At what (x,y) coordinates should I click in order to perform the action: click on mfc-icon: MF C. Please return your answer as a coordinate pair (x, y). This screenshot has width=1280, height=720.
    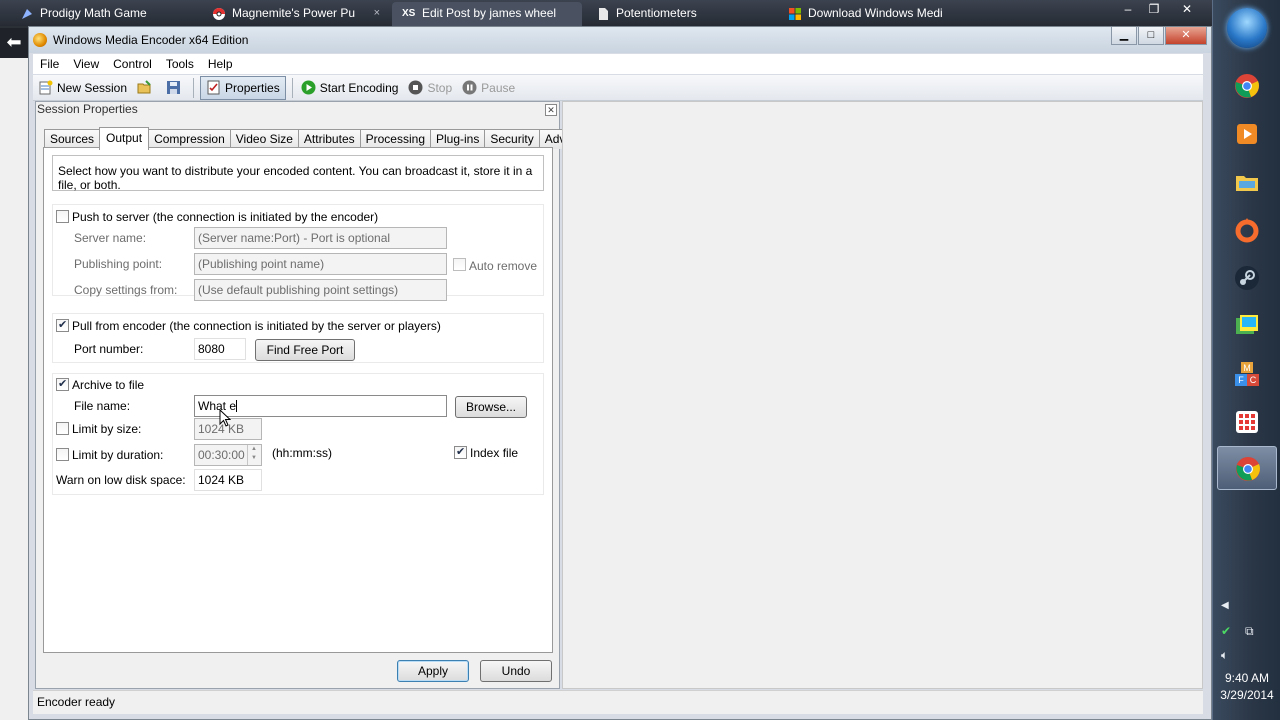
    Looking at the image, I should click on (1247, 374).